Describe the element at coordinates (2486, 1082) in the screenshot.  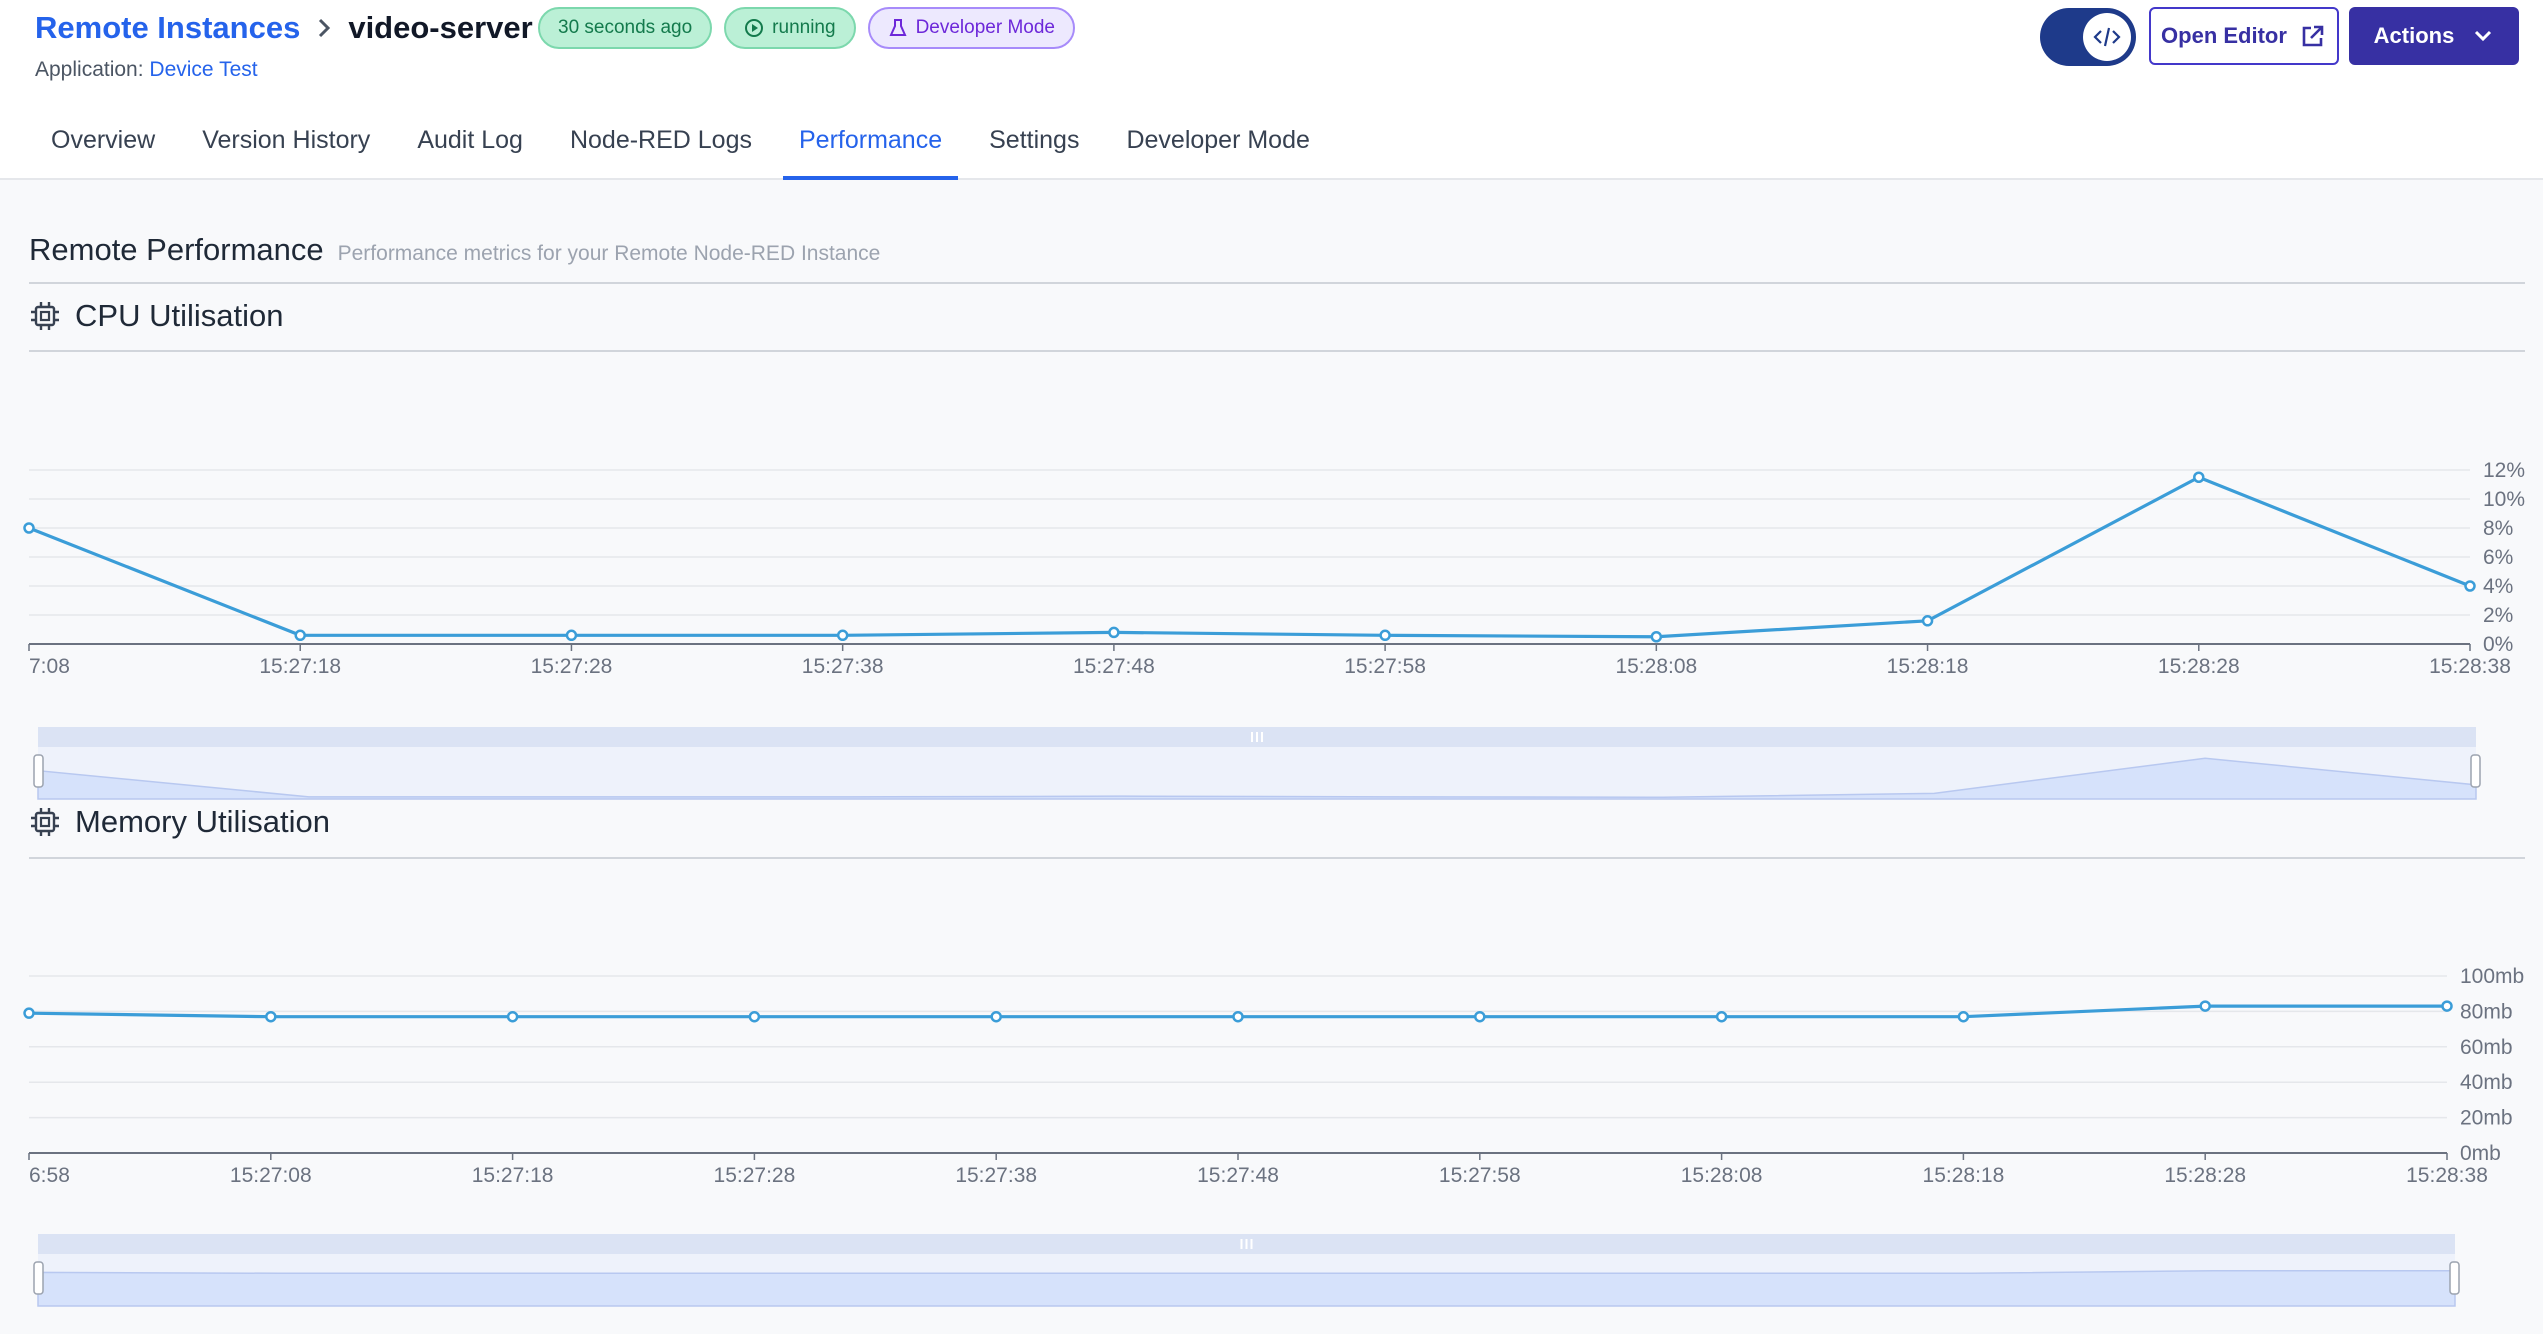
I see `y-tick-label: 40mb` at that location.